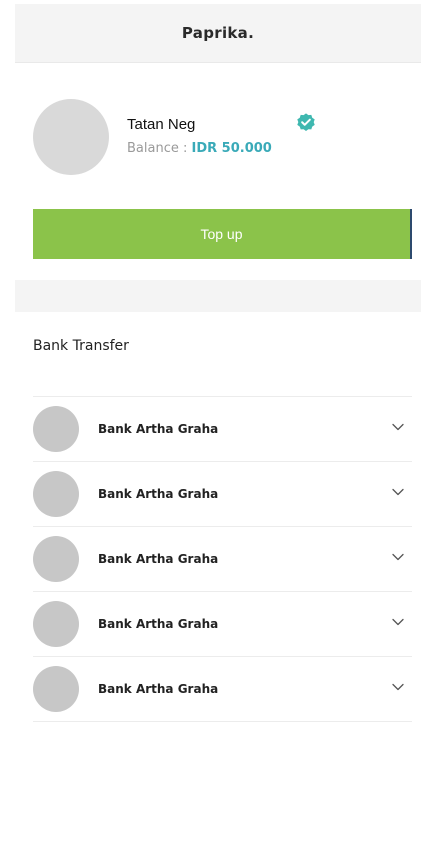  What do you see at coordinates (231, 148) in the screenshot?
I see `balance-value: IDR 50.000` at bounding box center [231, 148].